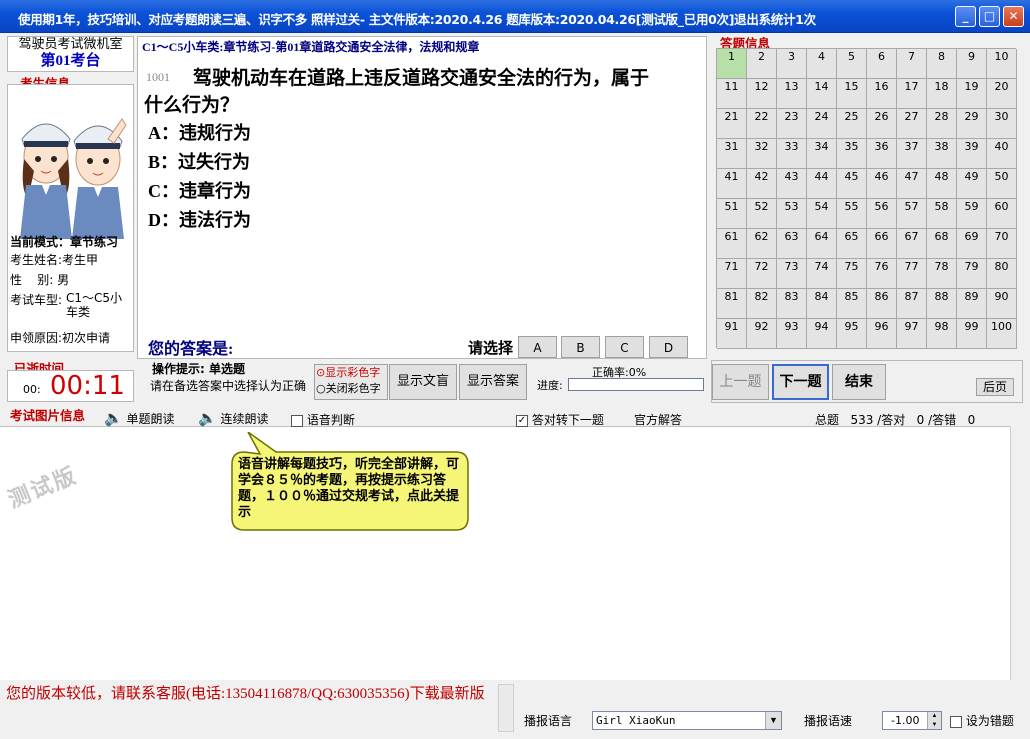 The image size is (1030, 739). Describe the element at coordinates (972, 64) in the screenshot. I see `answer-cell: 9` at that location.